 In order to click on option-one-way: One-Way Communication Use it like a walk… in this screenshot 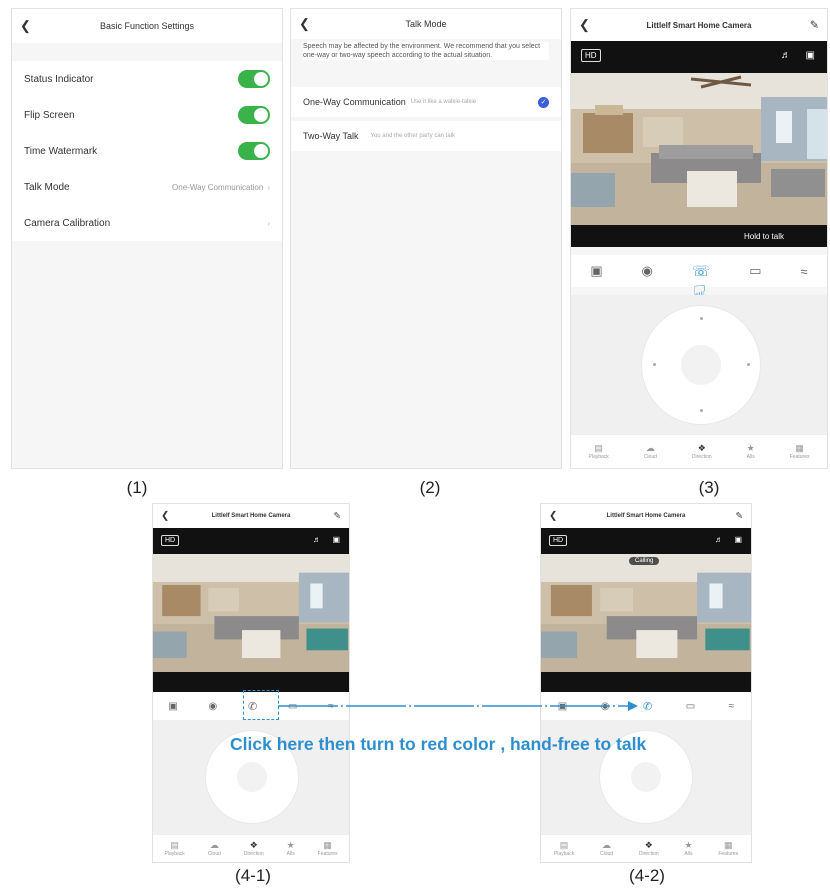, I will do `click(426, 102)`.